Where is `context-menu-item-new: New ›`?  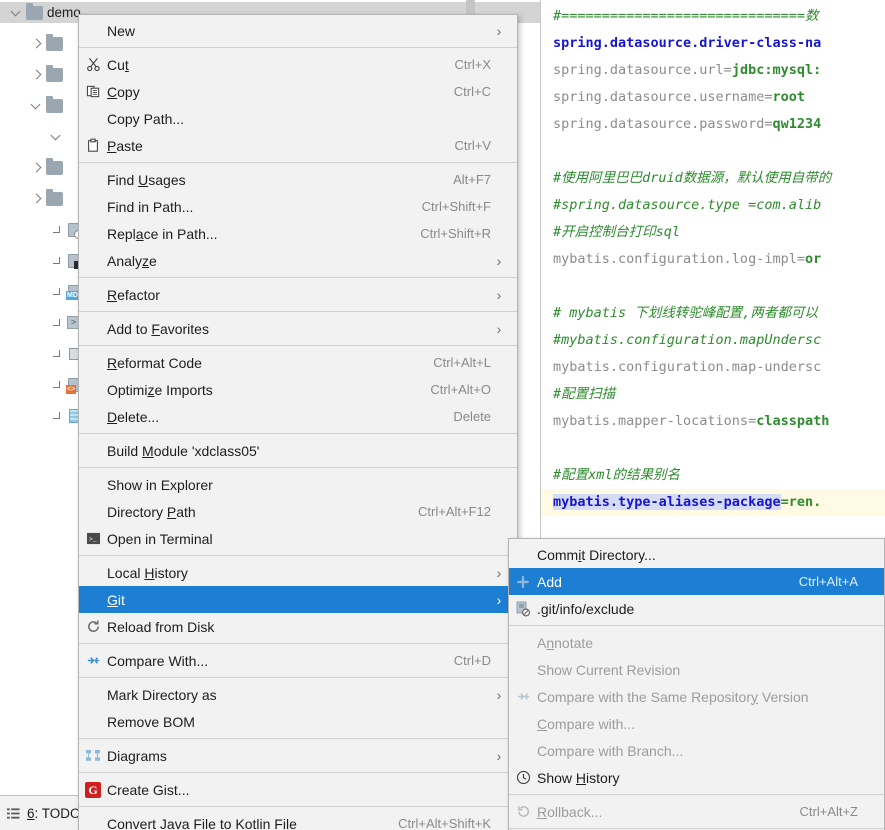
context-menu-item-new: New › is located at coordinates (298, 30).